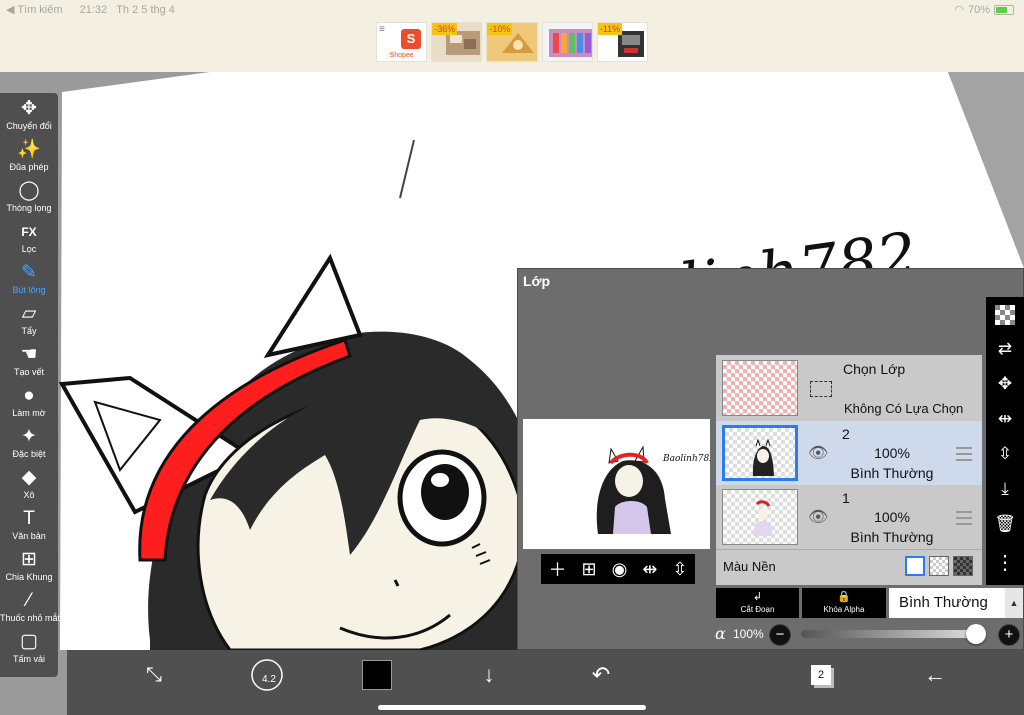  What do you see at coordinates (29, 568) in the screenshot?
I see `tool-frame-divider: ⊞ Chia Khung` at bounding box center [29, 568].